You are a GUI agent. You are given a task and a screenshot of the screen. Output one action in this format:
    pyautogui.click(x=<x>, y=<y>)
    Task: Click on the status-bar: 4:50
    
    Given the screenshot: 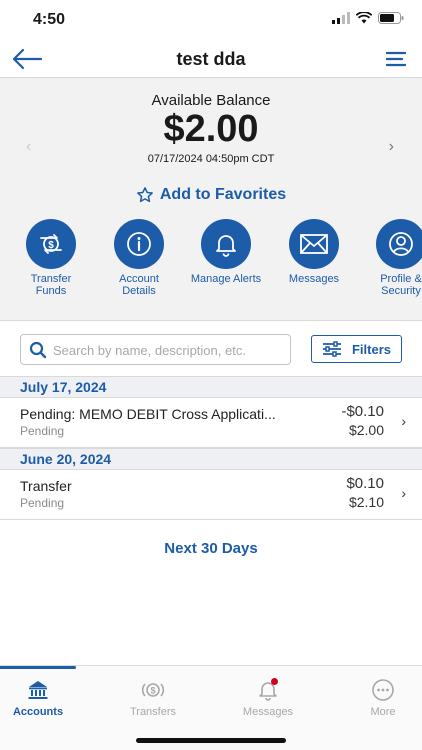 What is the action you would take?
    pyautogui.click(x=211, y=20)
    